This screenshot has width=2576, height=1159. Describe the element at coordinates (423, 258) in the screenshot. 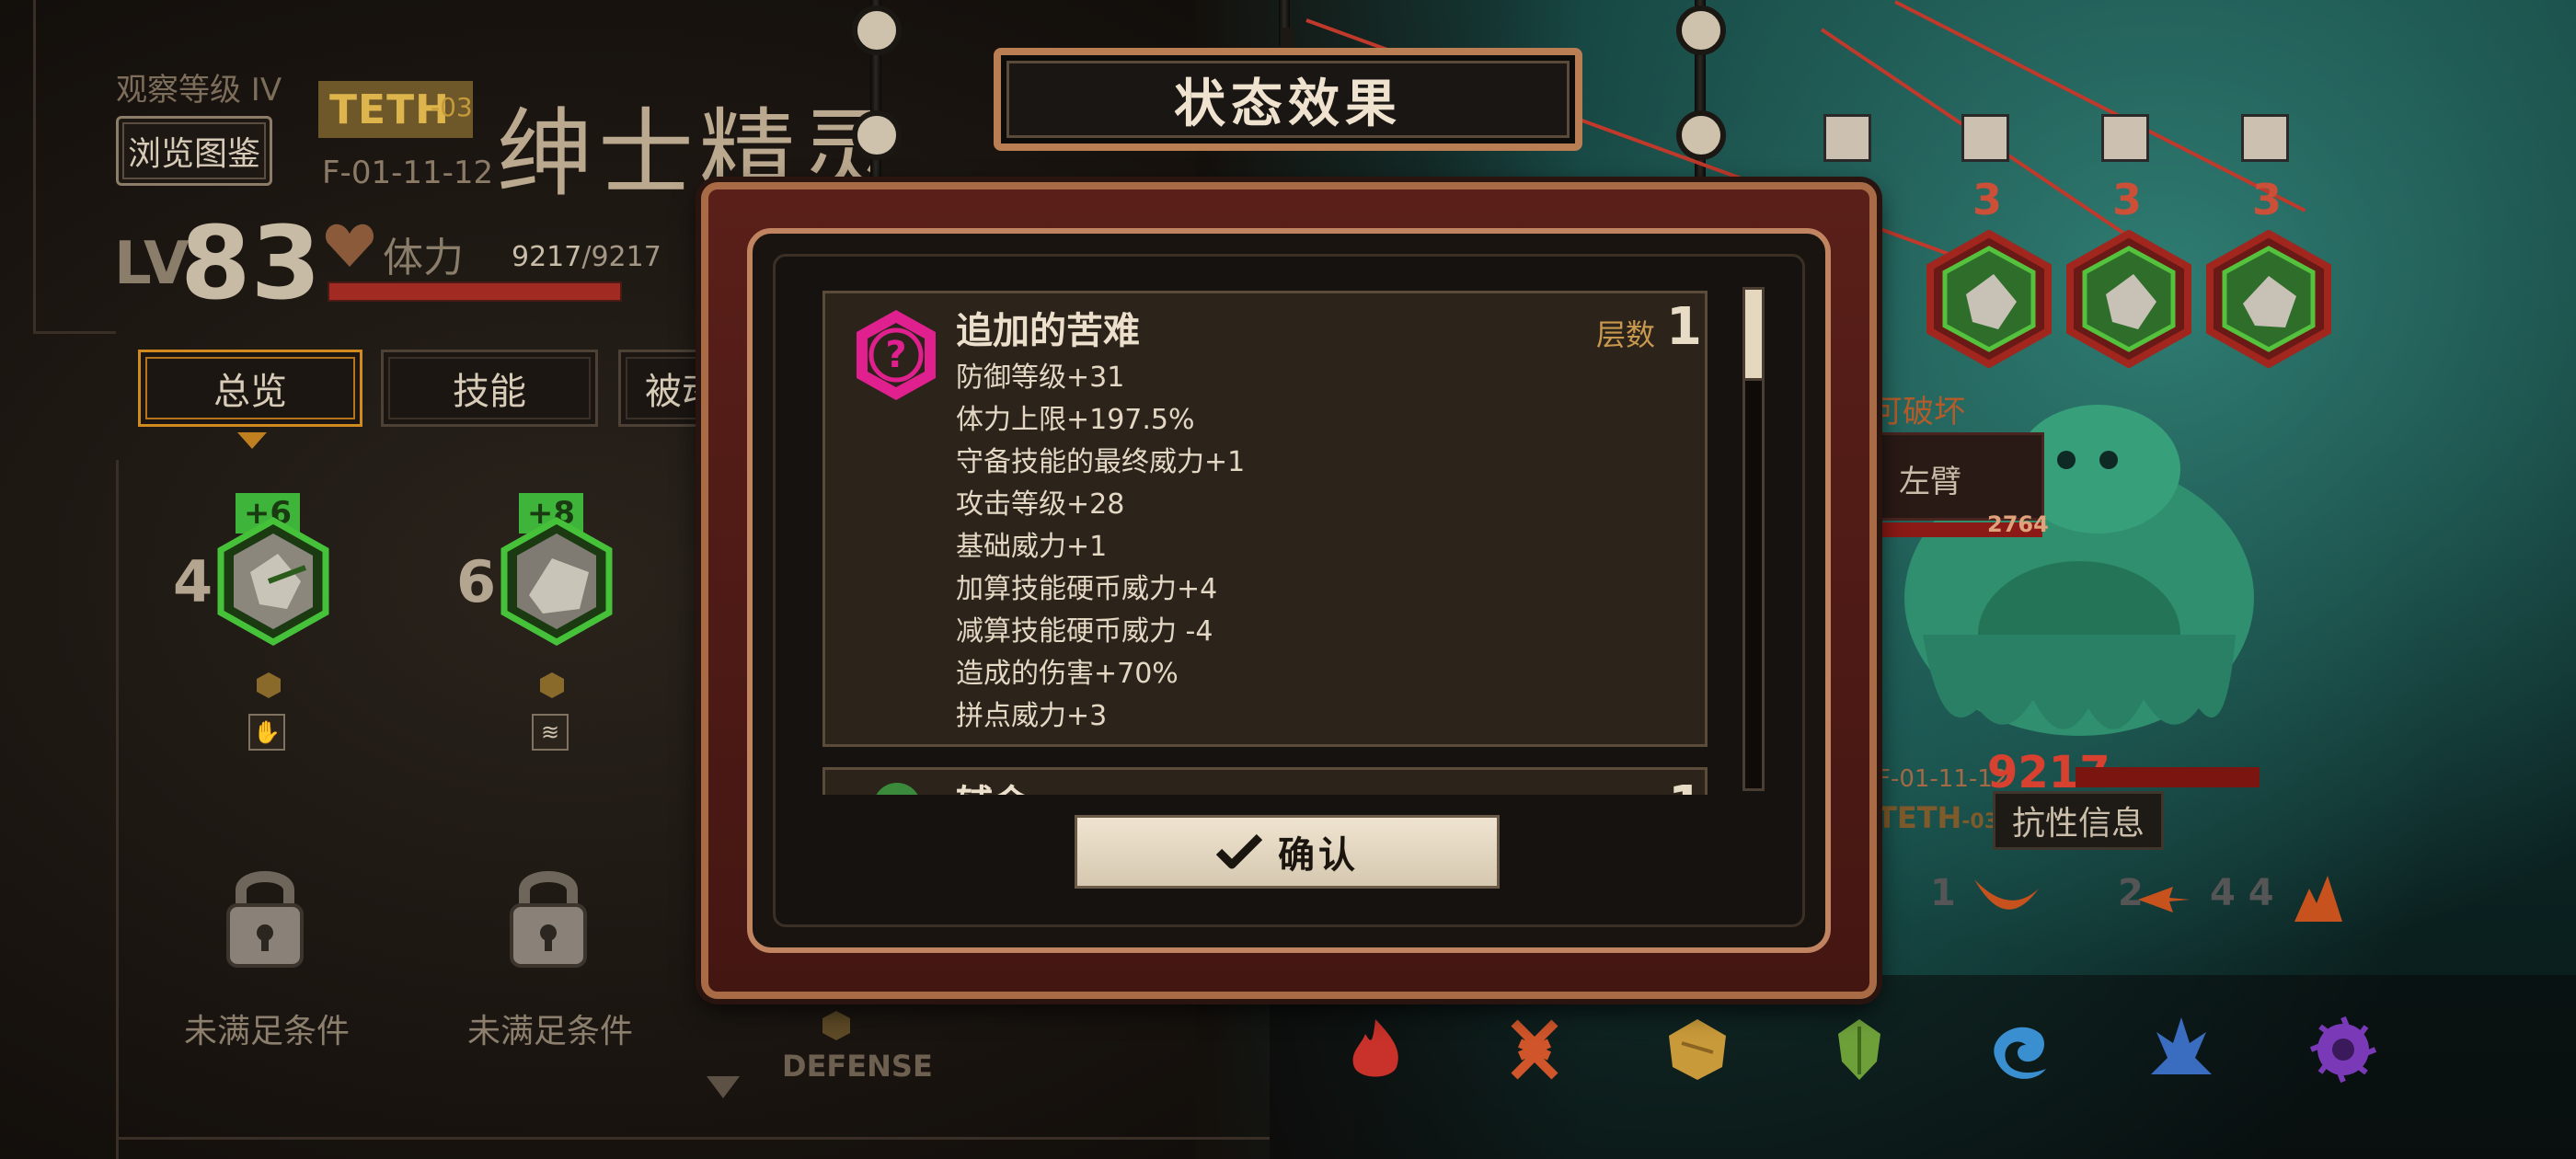

I see `hp-label: 体力` at that location.